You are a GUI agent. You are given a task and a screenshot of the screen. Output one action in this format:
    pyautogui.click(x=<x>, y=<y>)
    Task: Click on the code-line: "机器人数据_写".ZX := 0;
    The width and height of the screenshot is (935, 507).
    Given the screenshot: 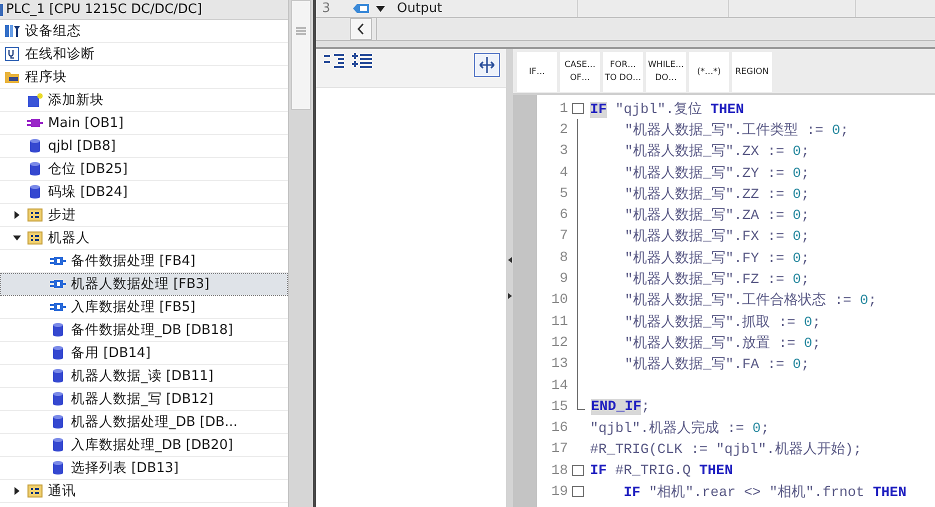 What is the action you would take?
    pyautogui.click(x=700, y=151)
    